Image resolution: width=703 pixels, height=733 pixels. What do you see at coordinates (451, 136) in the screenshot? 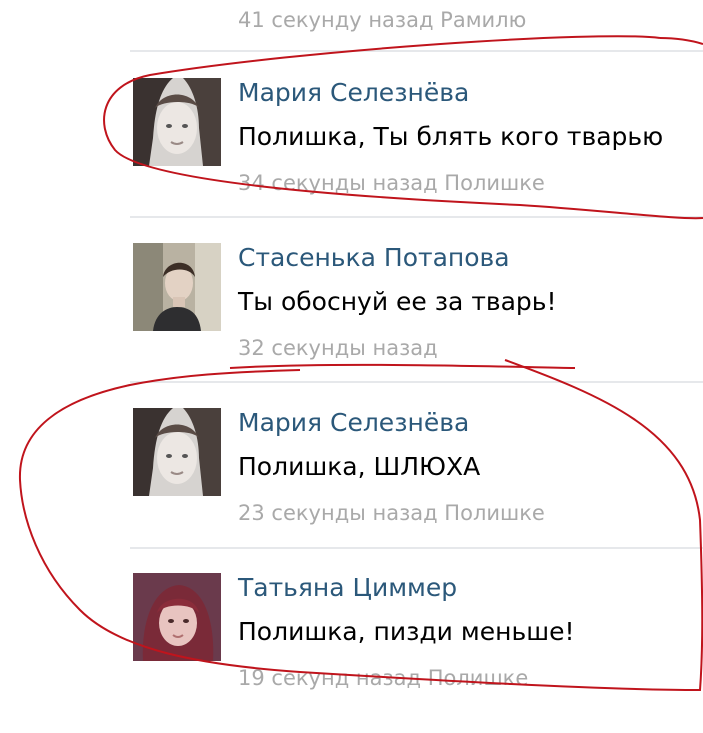
I see `comment-text: Полишка, Ты блять кого тварью` at bounding box center [451, 136].